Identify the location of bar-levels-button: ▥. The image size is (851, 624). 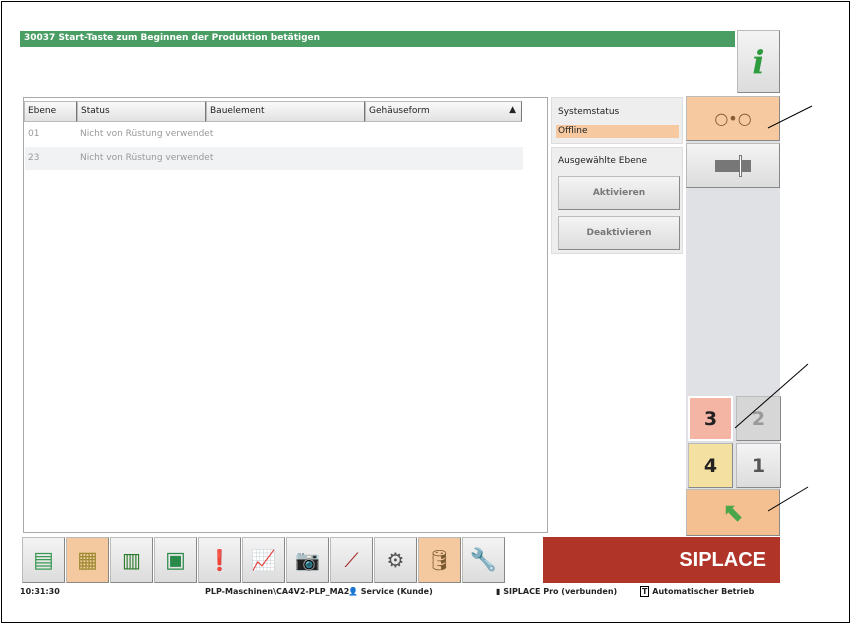
(131, 560).